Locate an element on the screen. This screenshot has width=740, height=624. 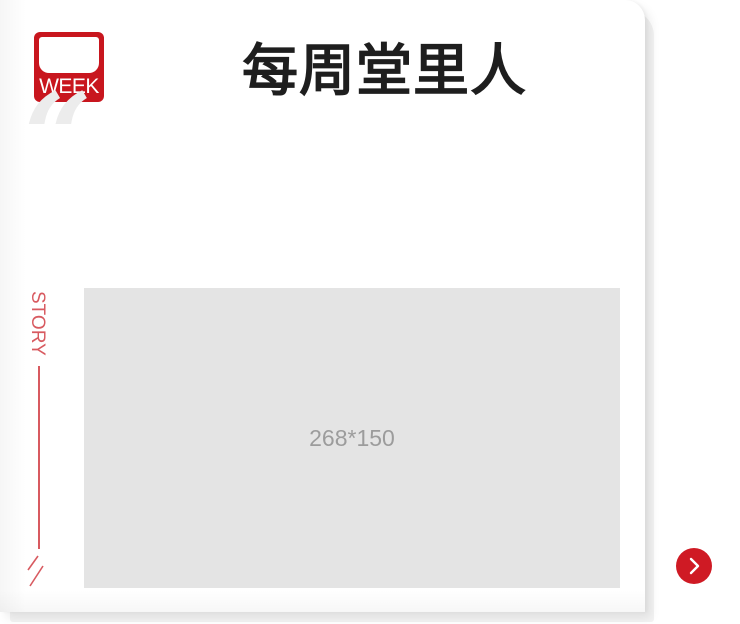
double-slash-icon is located at coordinates (35, 571).